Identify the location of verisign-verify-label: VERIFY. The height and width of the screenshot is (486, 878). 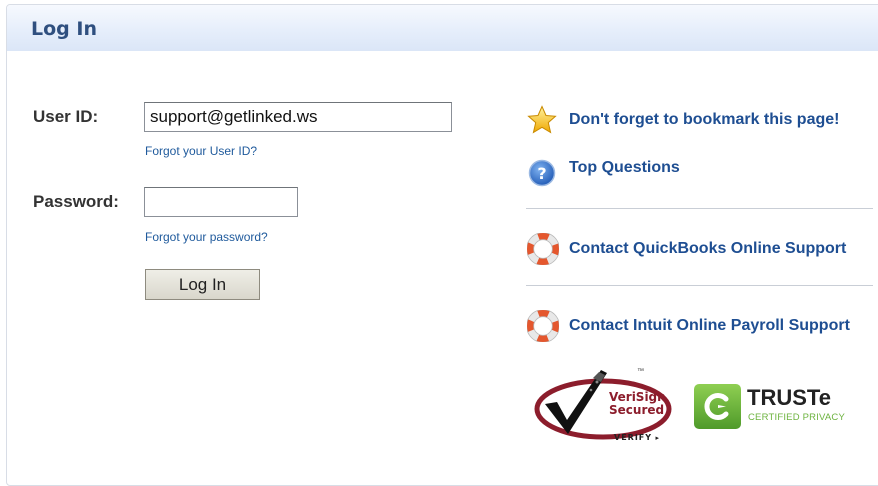
(633, 437).